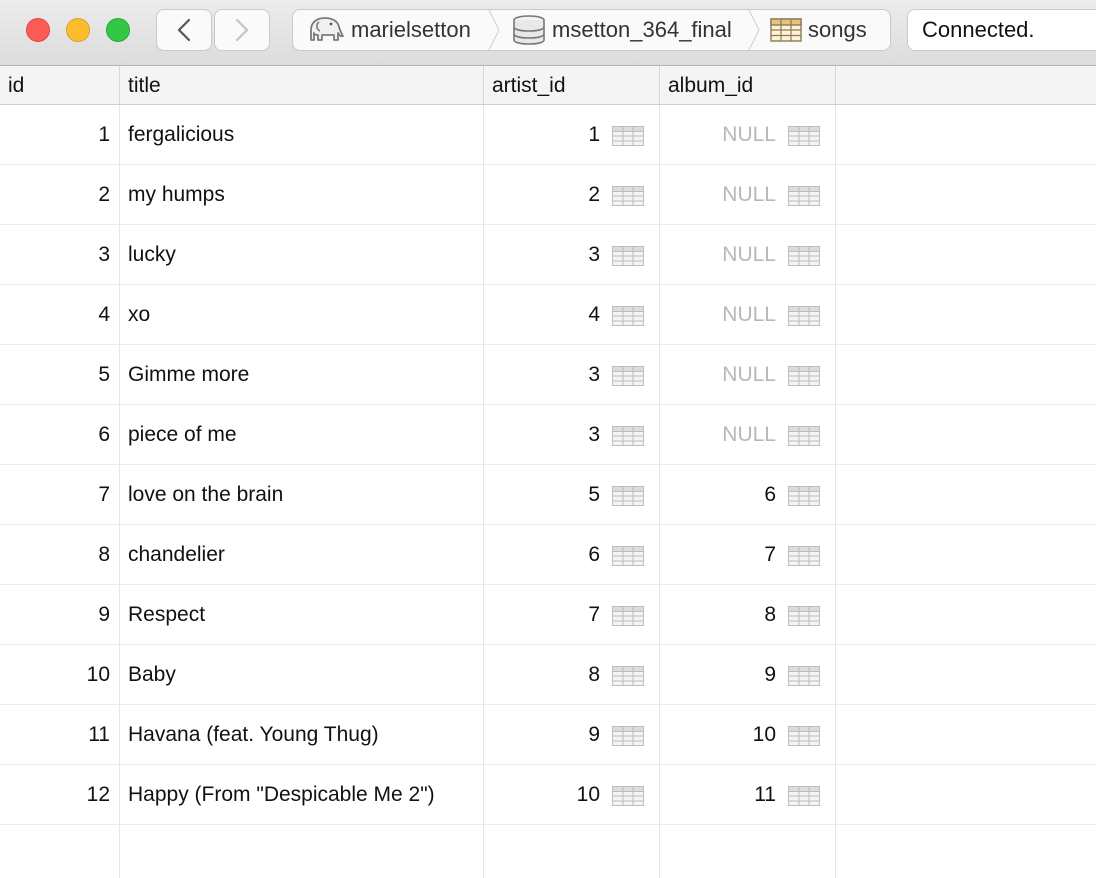 The width and height of the screenshot is (1096, 878). I want to click on table-row: 8 chandelier 6 7, so click(548, 555).